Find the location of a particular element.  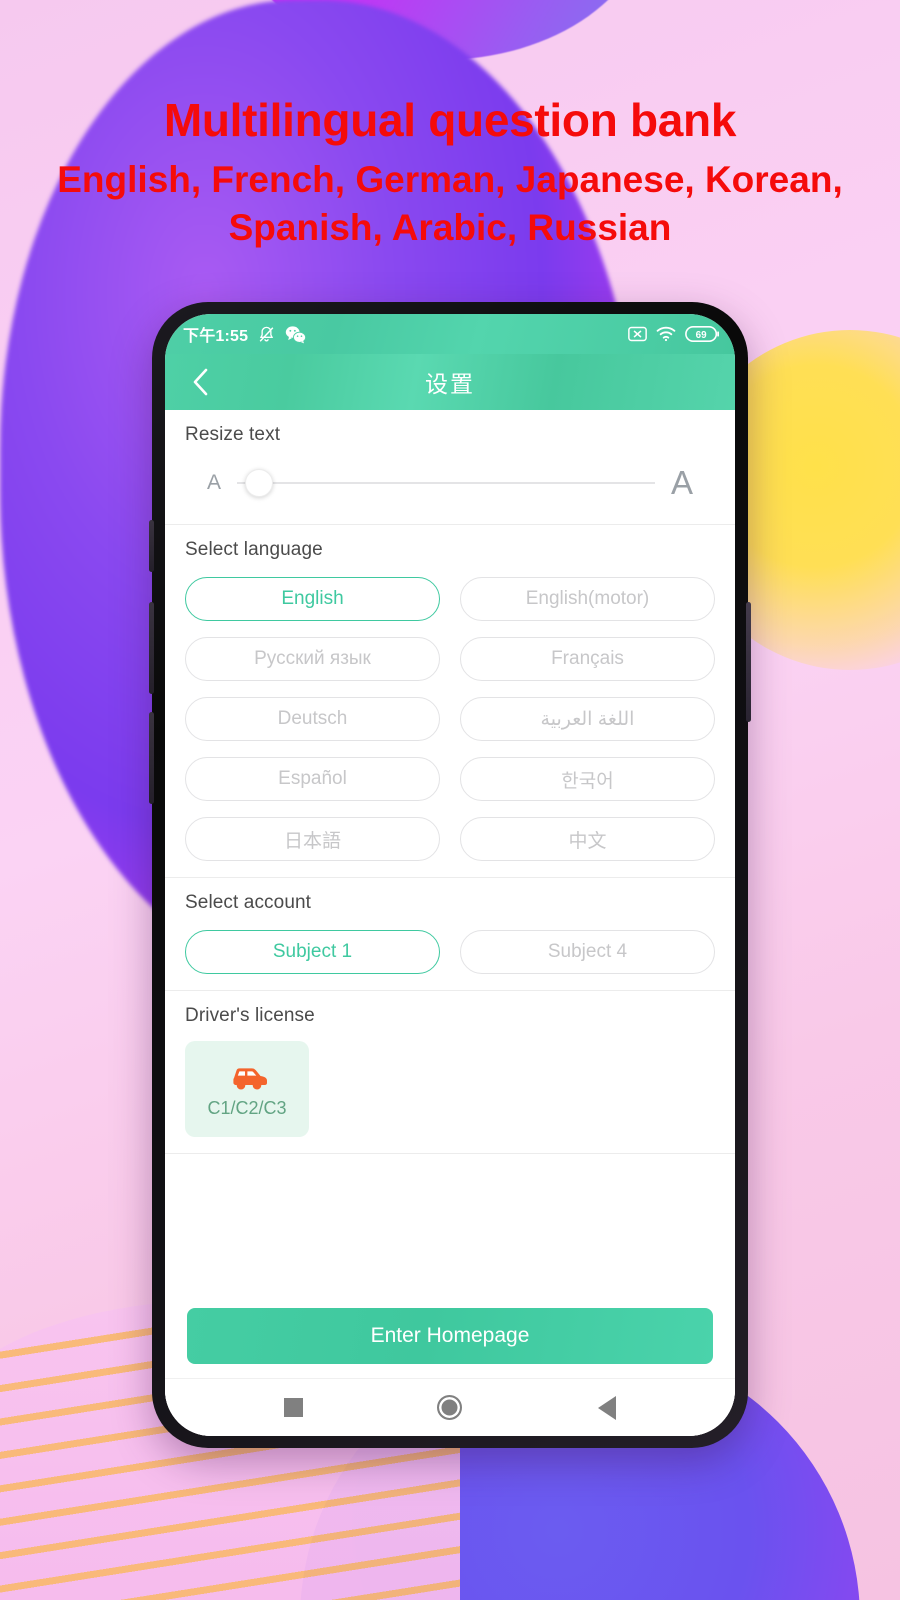

android-navigation-bar is located at coordinates (450, 1407).